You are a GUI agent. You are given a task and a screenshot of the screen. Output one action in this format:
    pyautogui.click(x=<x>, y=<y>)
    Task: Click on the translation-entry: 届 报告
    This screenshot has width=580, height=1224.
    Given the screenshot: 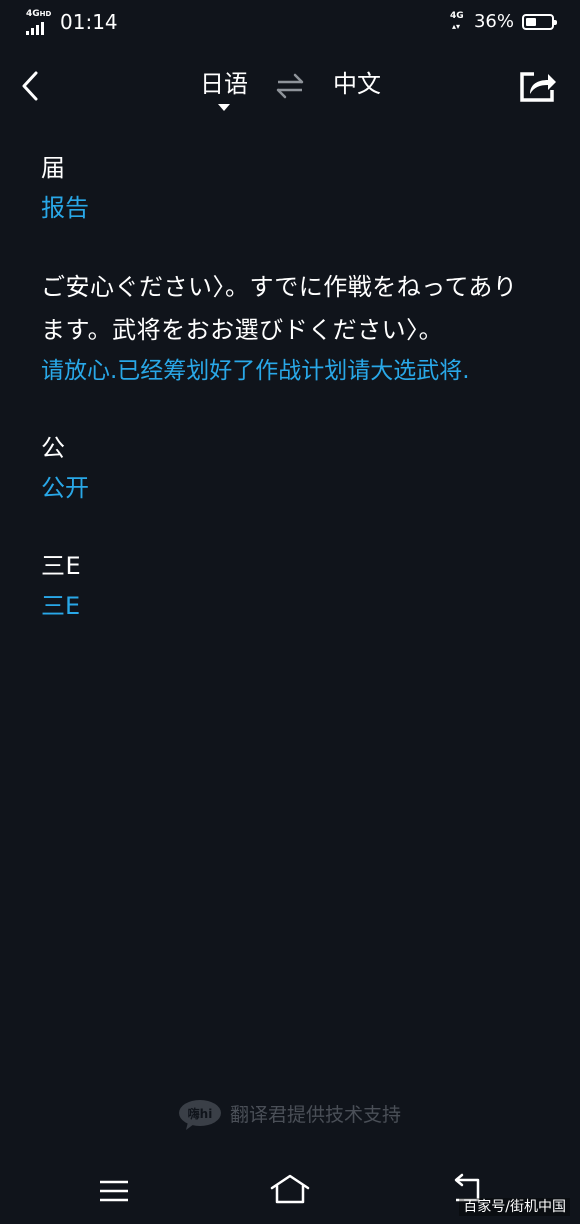 What is the action you would take?
    pyautogui.click(x=291, y=188)
    